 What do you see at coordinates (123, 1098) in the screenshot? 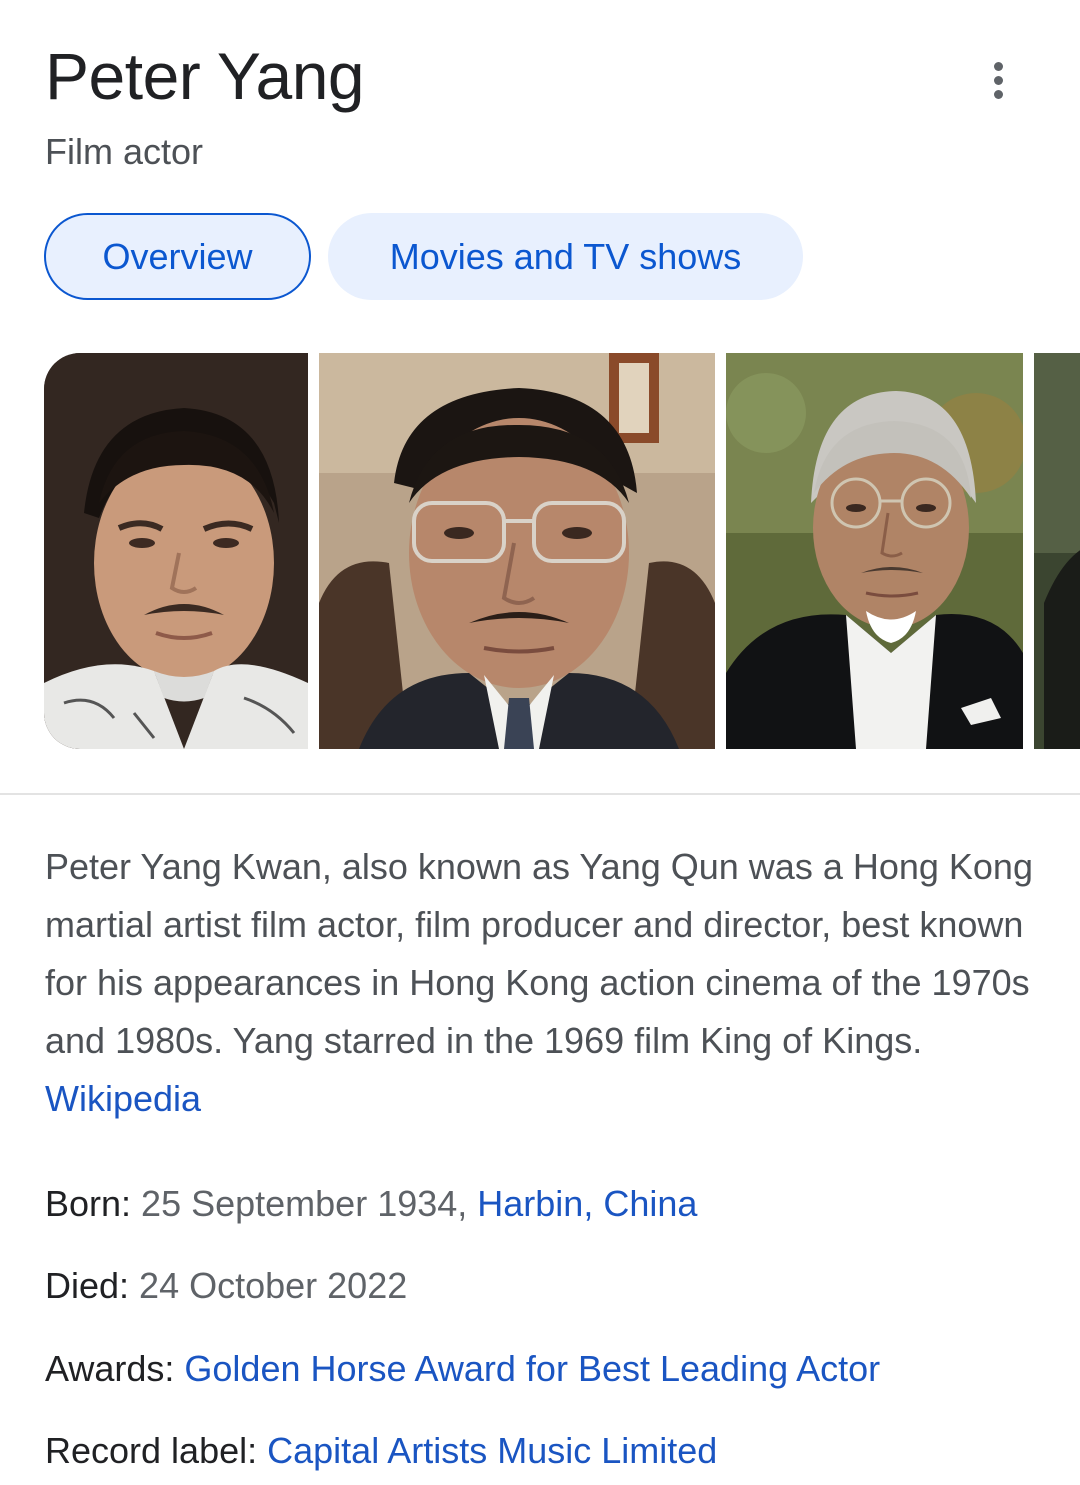
I see `wikipedia-link: Wikipedia` at bounding box center [123, 1098].